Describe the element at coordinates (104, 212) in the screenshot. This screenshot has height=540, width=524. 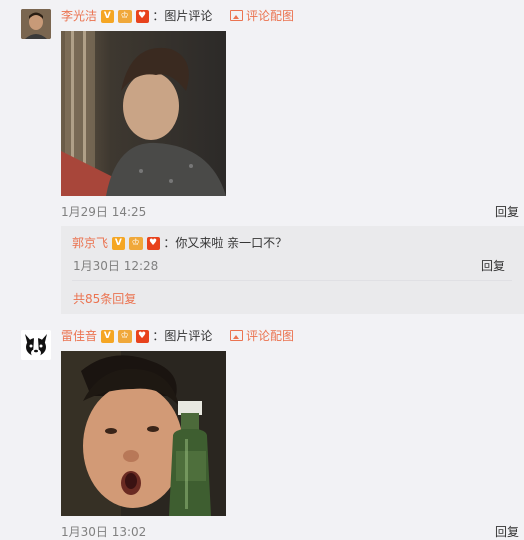
I see `comment-timestamp: 1月29日 14:25` at that location.